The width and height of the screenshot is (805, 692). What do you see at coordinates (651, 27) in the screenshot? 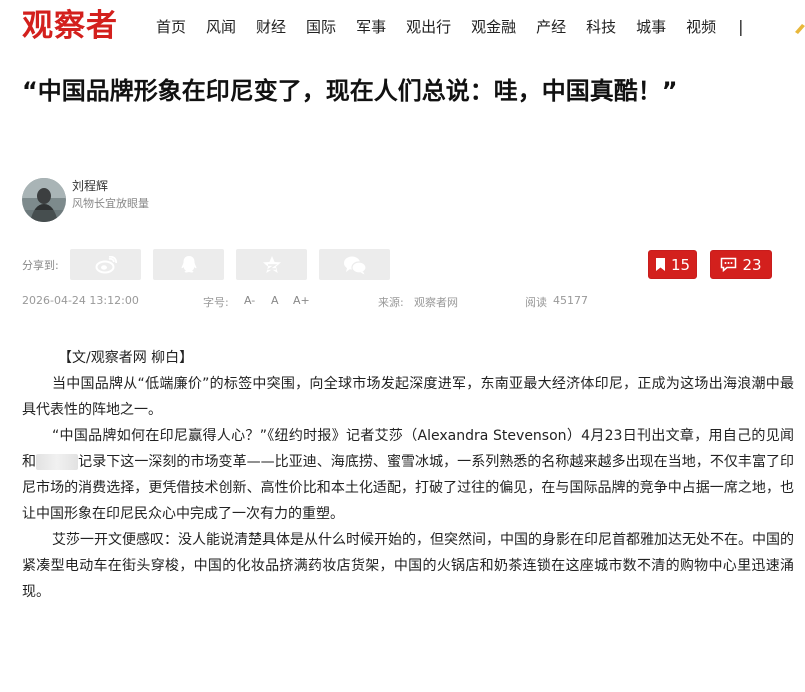
I see `nav-item-city: 城事` at bounding box center [651, 27].